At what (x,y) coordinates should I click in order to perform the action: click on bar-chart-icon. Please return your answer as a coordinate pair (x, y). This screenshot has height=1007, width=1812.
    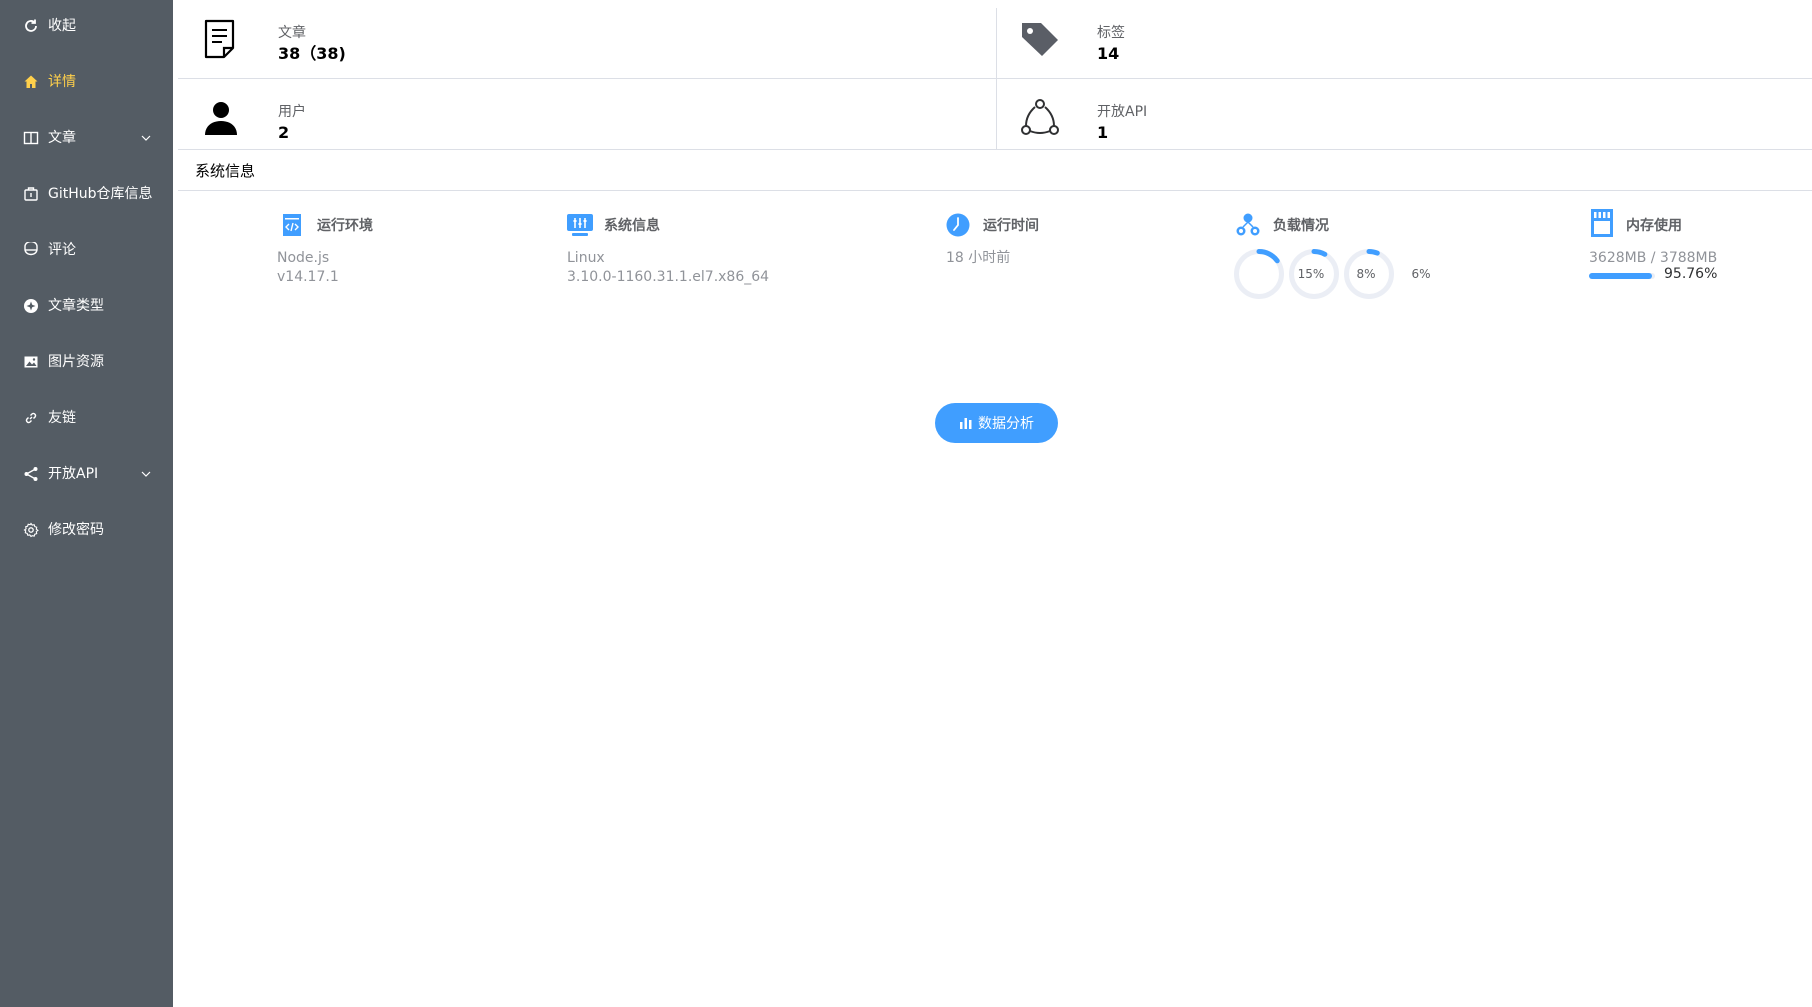
    Looking at the image, I should click on (966, 423).